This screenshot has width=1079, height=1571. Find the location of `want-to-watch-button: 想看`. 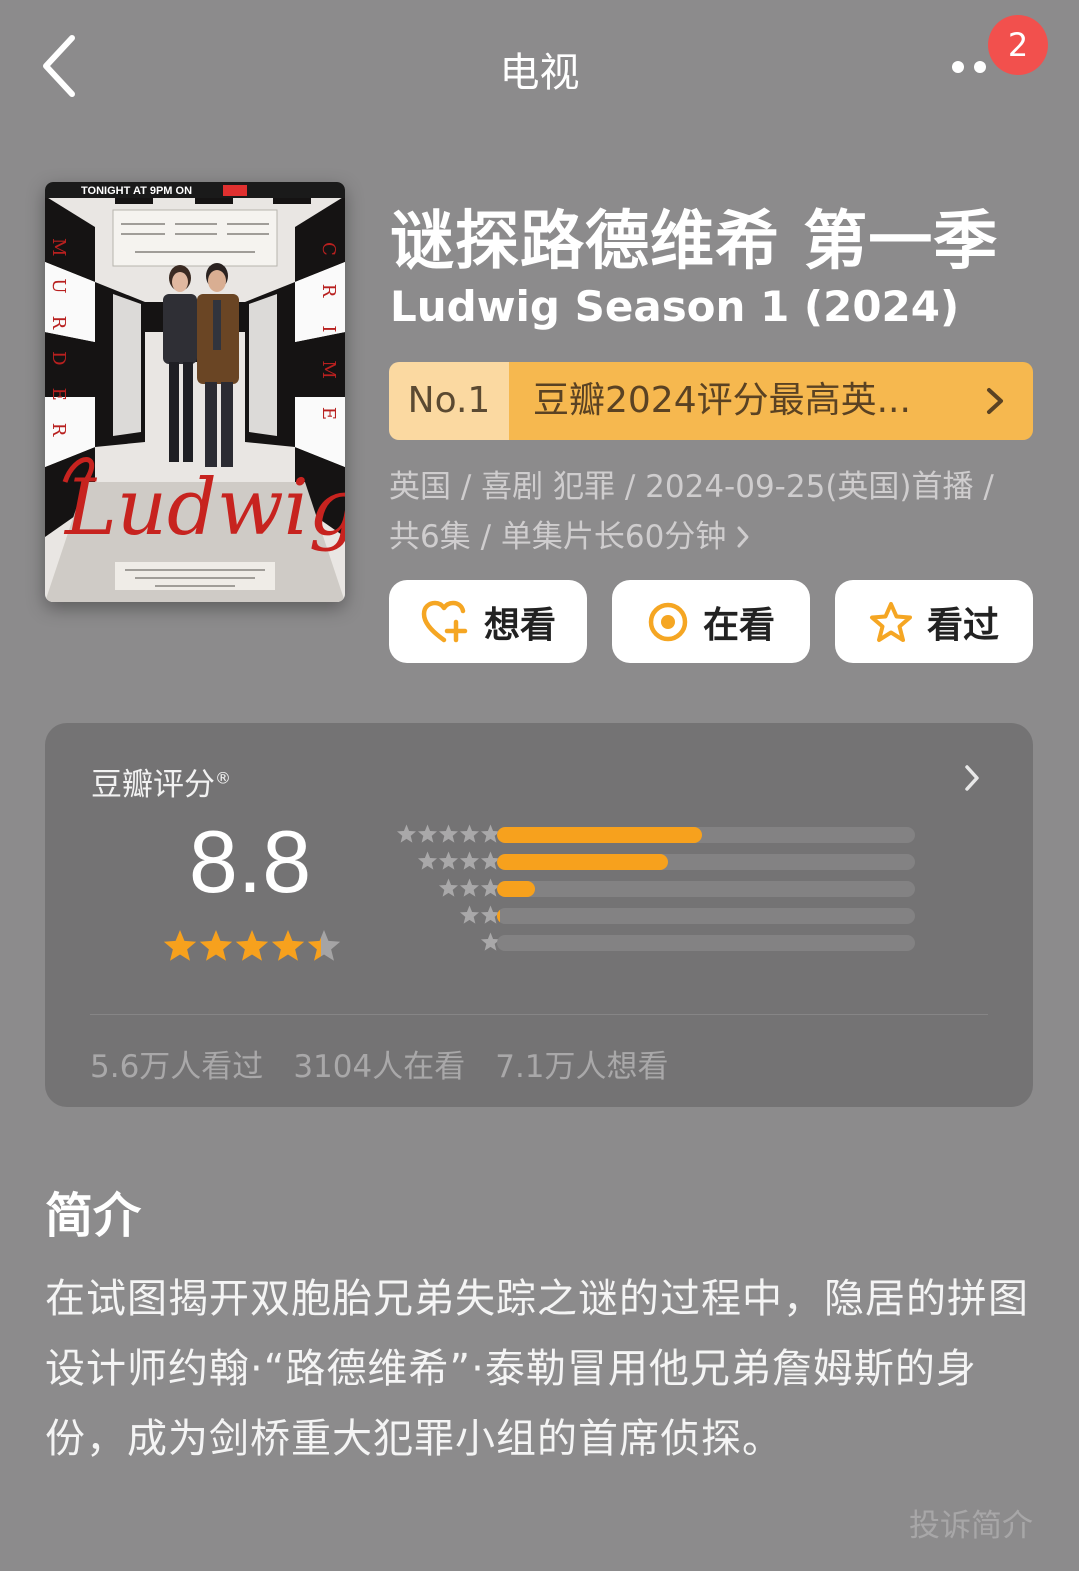

want-to-watch-button: 想看 is located at coordinates (488, 621).